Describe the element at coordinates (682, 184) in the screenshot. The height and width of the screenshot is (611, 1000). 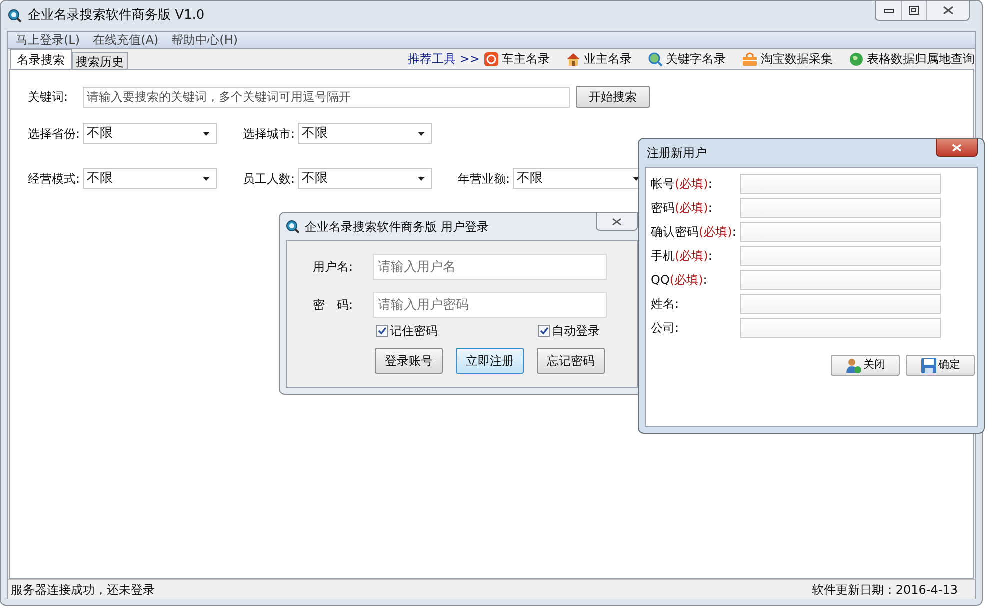
I see `field-label: 帐号(必填):` at that location.